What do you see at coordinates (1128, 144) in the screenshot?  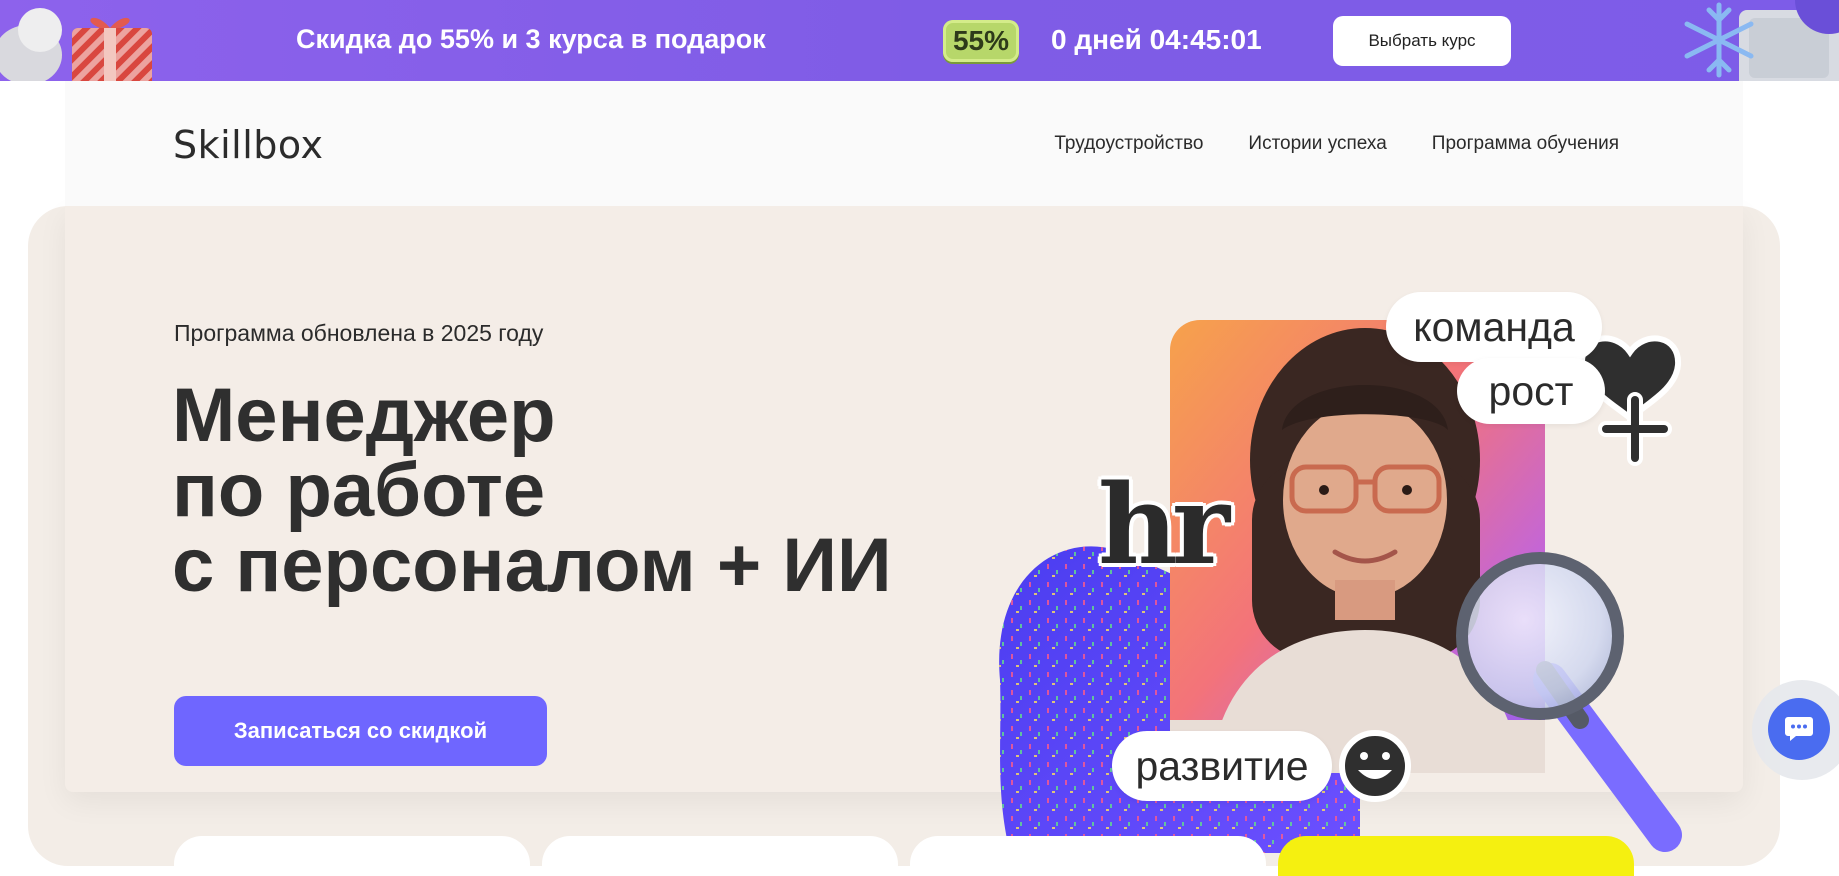 I see `nav-item-employment: Трудоустройство` at bounding box center [1128, 144].